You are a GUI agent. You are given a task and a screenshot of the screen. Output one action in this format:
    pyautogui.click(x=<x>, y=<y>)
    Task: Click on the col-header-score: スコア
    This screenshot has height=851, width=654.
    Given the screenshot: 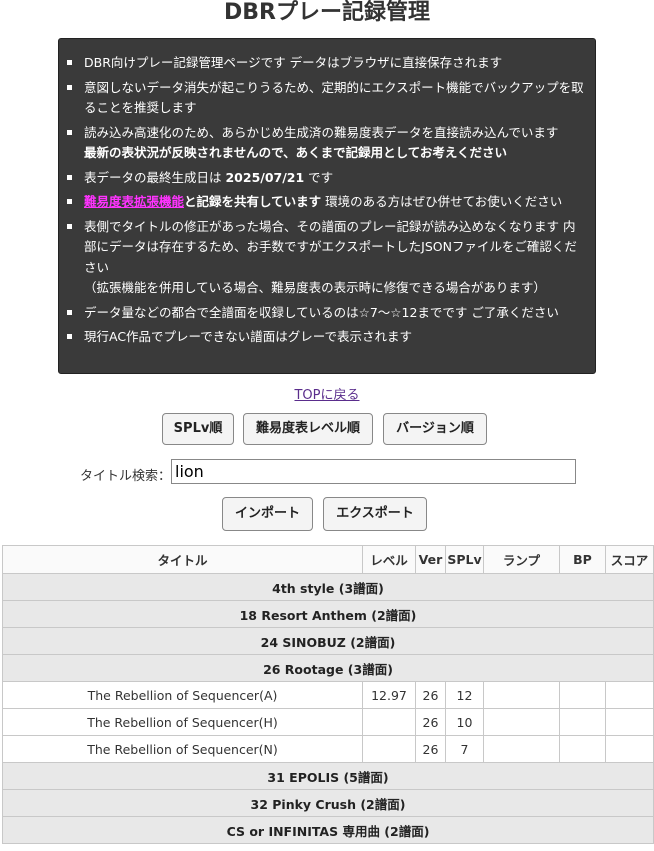 What is the action you would take?
    pyautogui.click(x=629, y=559)
    